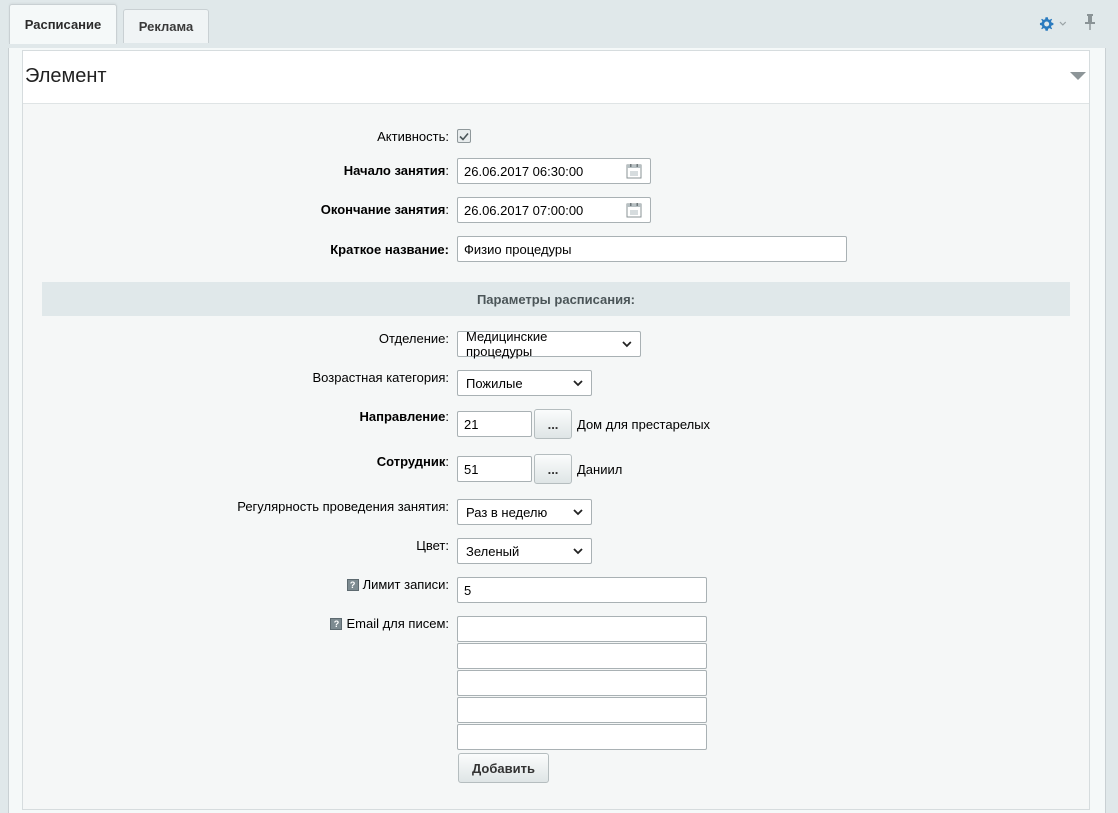  What do you see at coordinates (507, 512) in the screenshot?
I see `regularity-value: Раз в неделю` at bounding box center [507, 512].